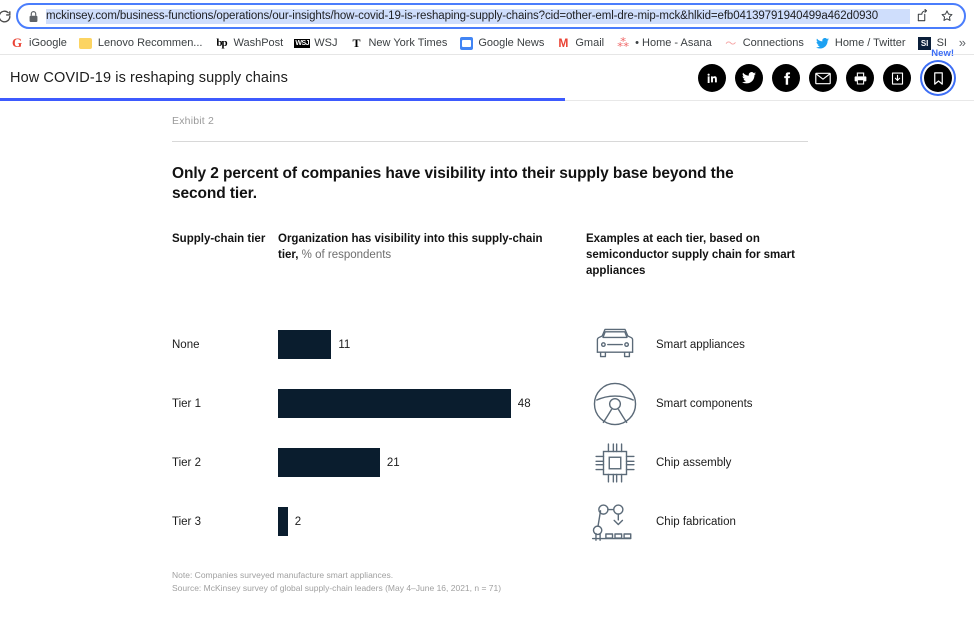  What do you see at coordinates (524, 403) in the screenshot?
I see `bar-value-label: 48` at bounding box center [524, 403].